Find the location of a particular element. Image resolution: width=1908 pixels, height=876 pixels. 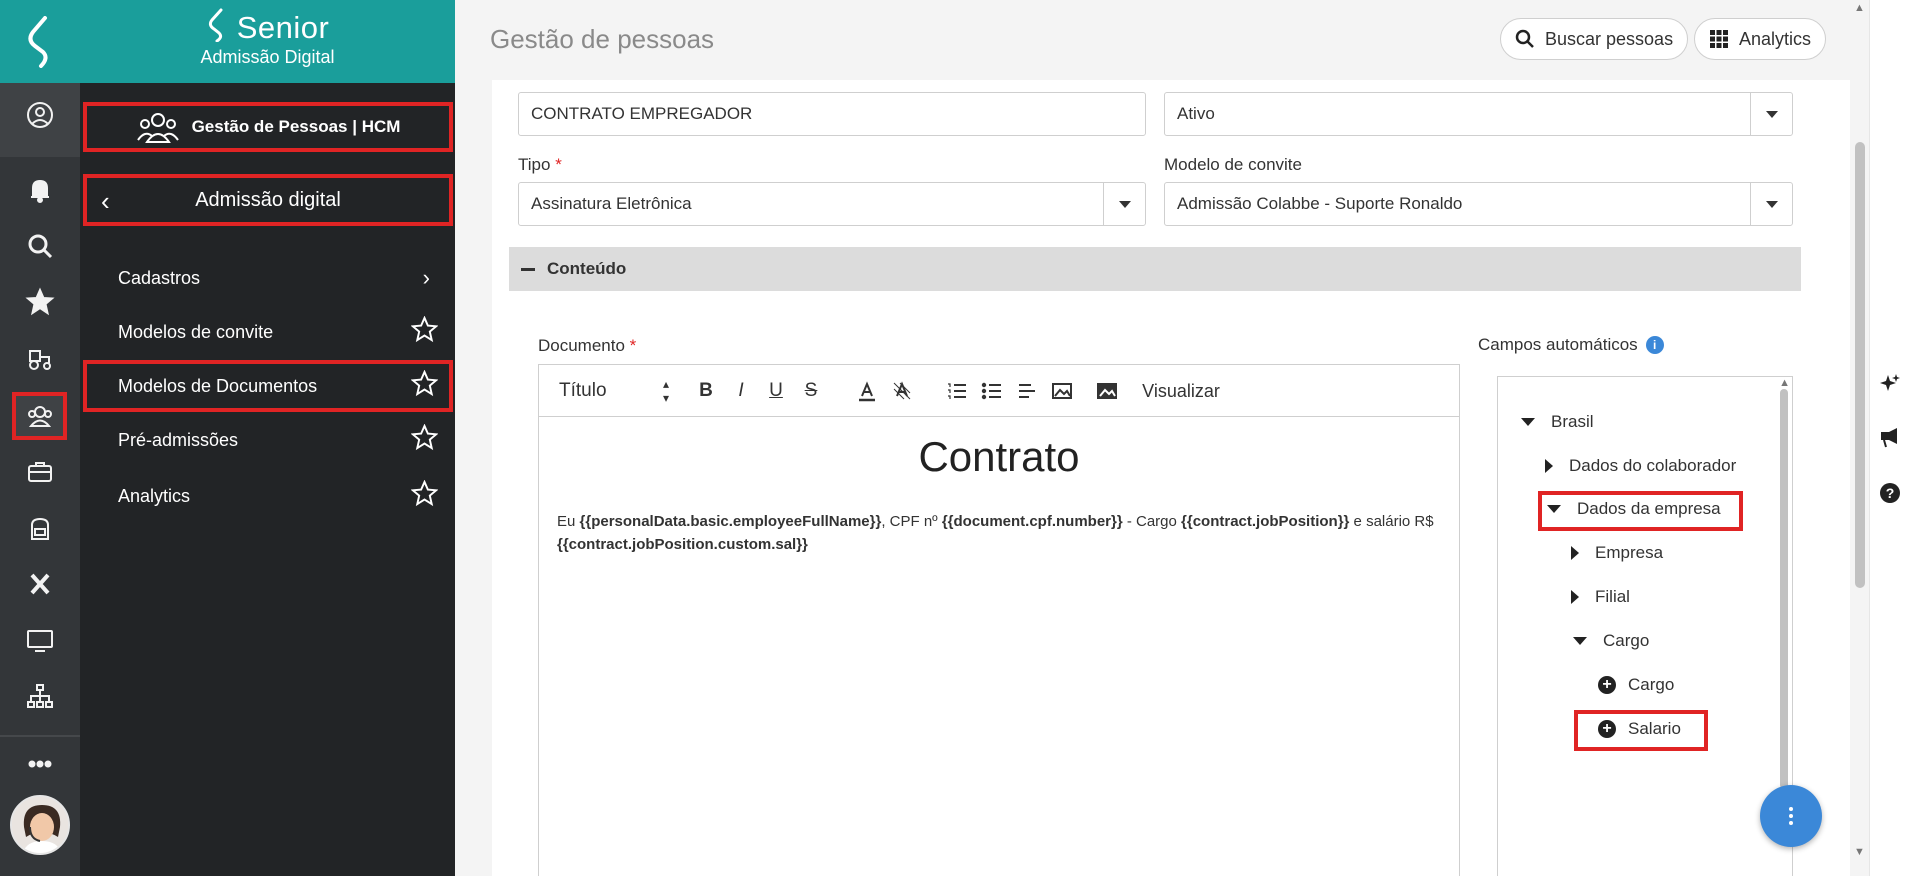

tree-leaf-cargo: + Cargo is located at coordinates (1636, 685).